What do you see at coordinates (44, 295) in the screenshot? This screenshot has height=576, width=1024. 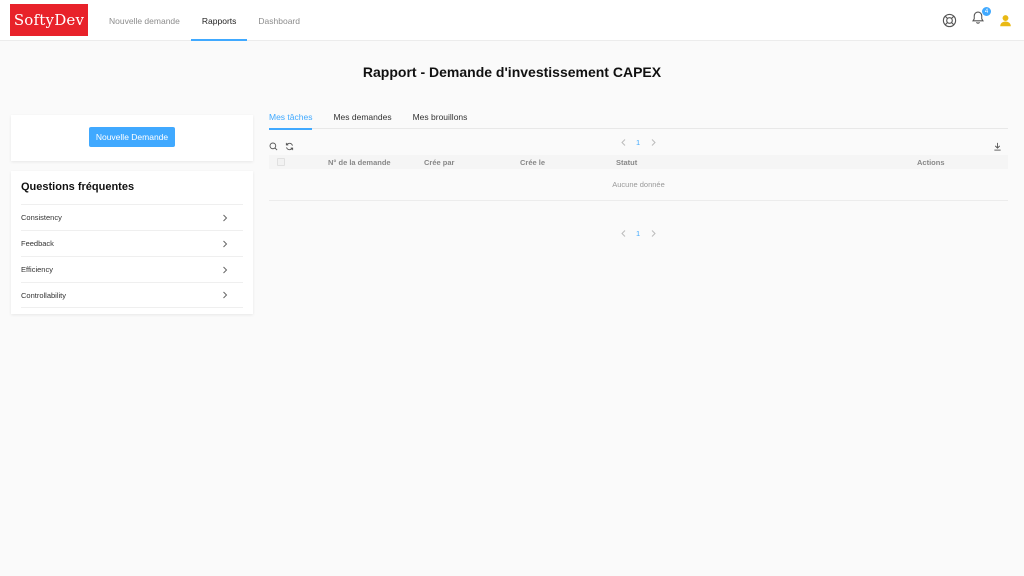 I see `faq-item-label: Controllability` at bounding box center [44, 295].